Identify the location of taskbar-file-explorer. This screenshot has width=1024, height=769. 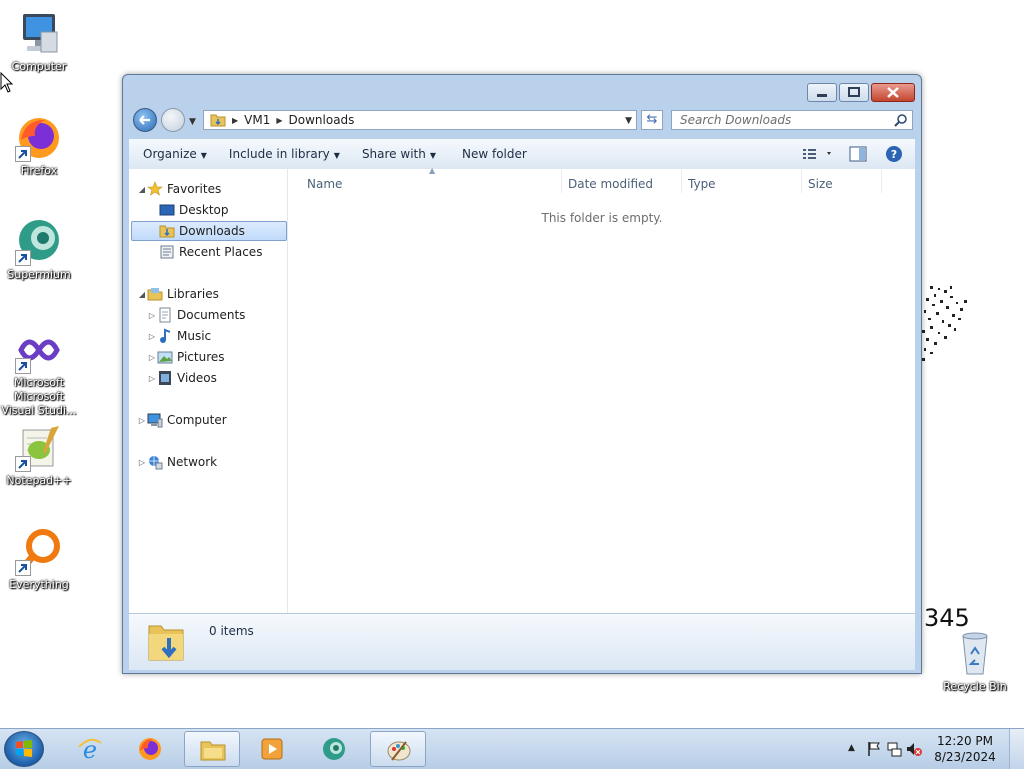
(212, 749).